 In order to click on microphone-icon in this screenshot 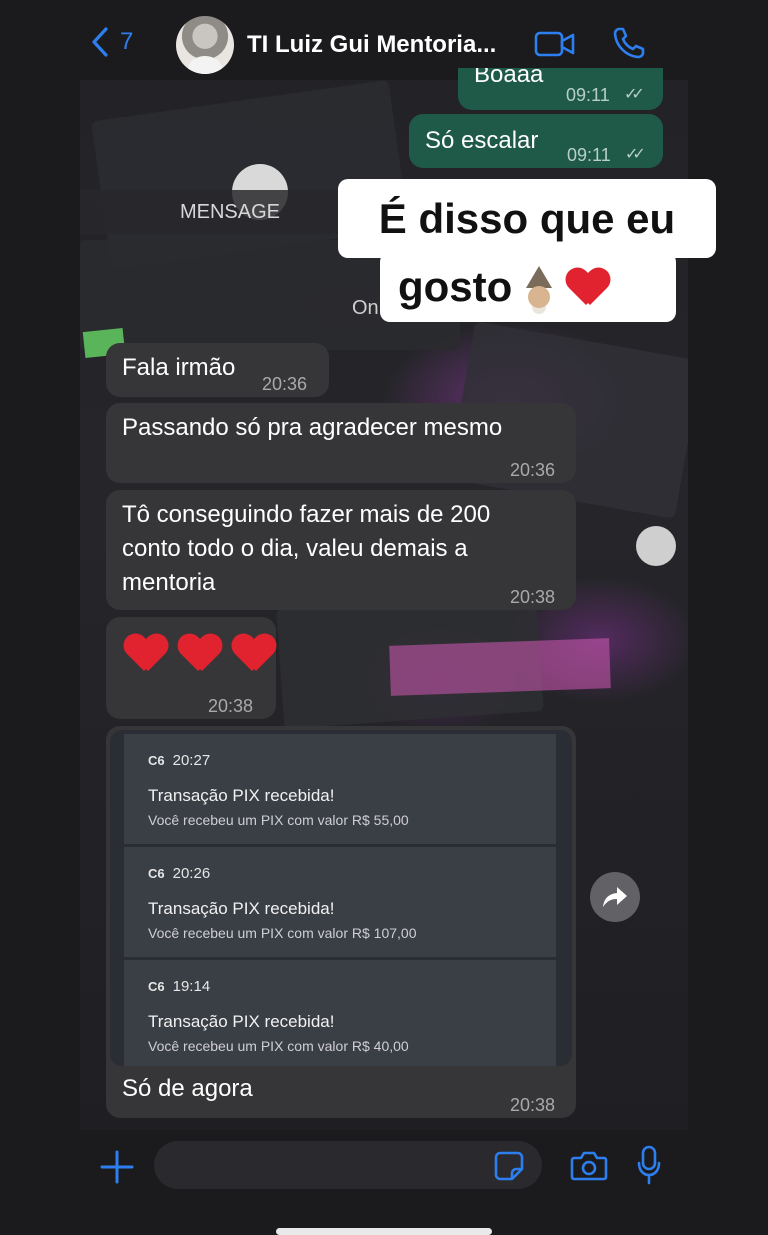, I will do `click(649, 1165)`.